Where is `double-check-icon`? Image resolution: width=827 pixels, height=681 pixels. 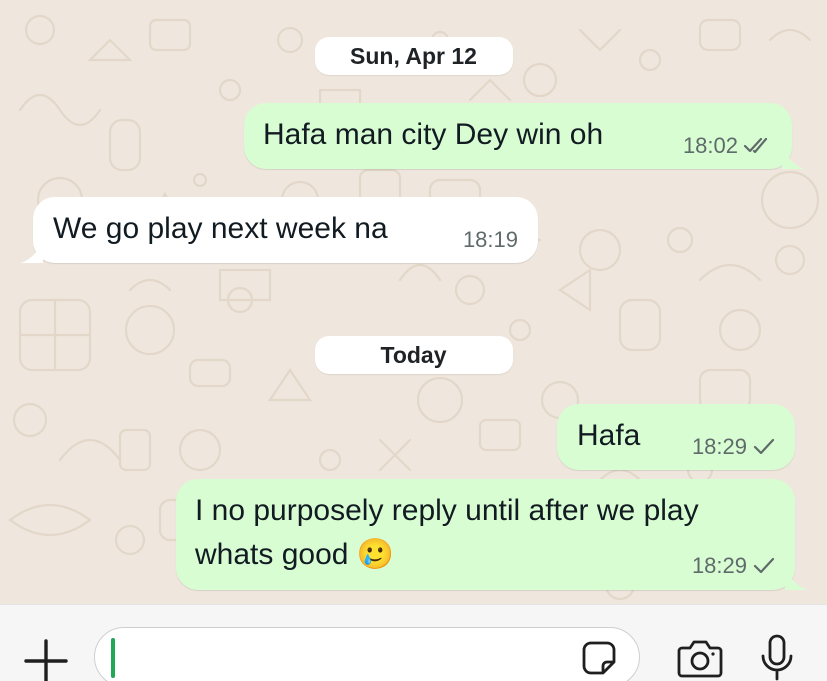 double-check-icon is located at coordinates (756, 145).